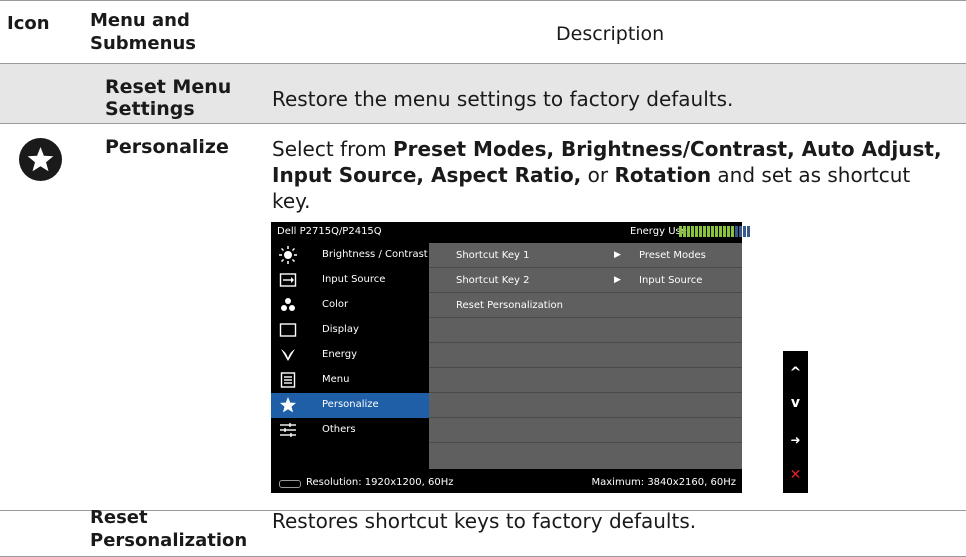  What do you see at coordinates (288, 380) in the screenshot?
I see `menu-icon` at bounding box center [288, 380].